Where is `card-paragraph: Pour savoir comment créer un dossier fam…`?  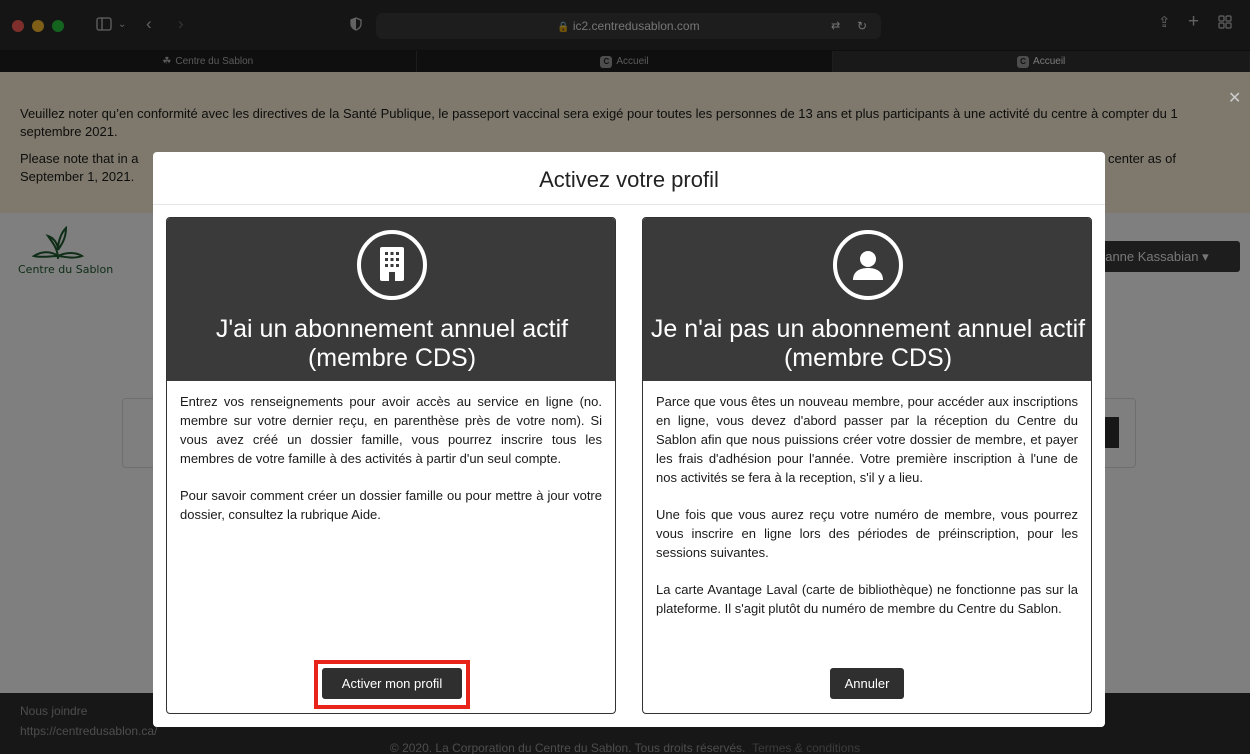
card-paragraph: Pour savoir comment créer un dossier fam… is located at coordinates (391, 505).